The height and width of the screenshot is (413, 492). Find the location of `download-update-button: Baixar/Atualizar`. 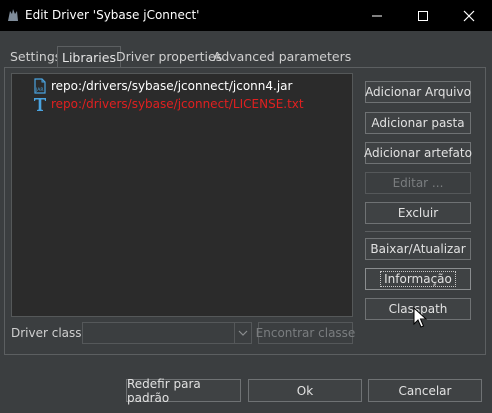

download-update-button: Baixar/Atualizar is located at coordinates (418, 249).